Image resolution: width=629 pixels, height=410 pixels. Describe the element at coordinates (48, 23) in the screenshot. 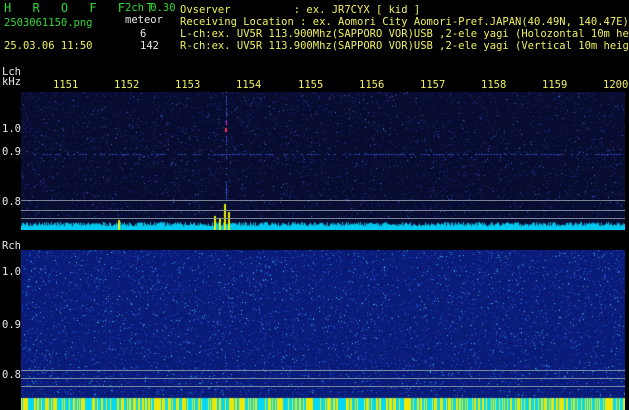

I see `filename-label: 2503061150.png` at that location.